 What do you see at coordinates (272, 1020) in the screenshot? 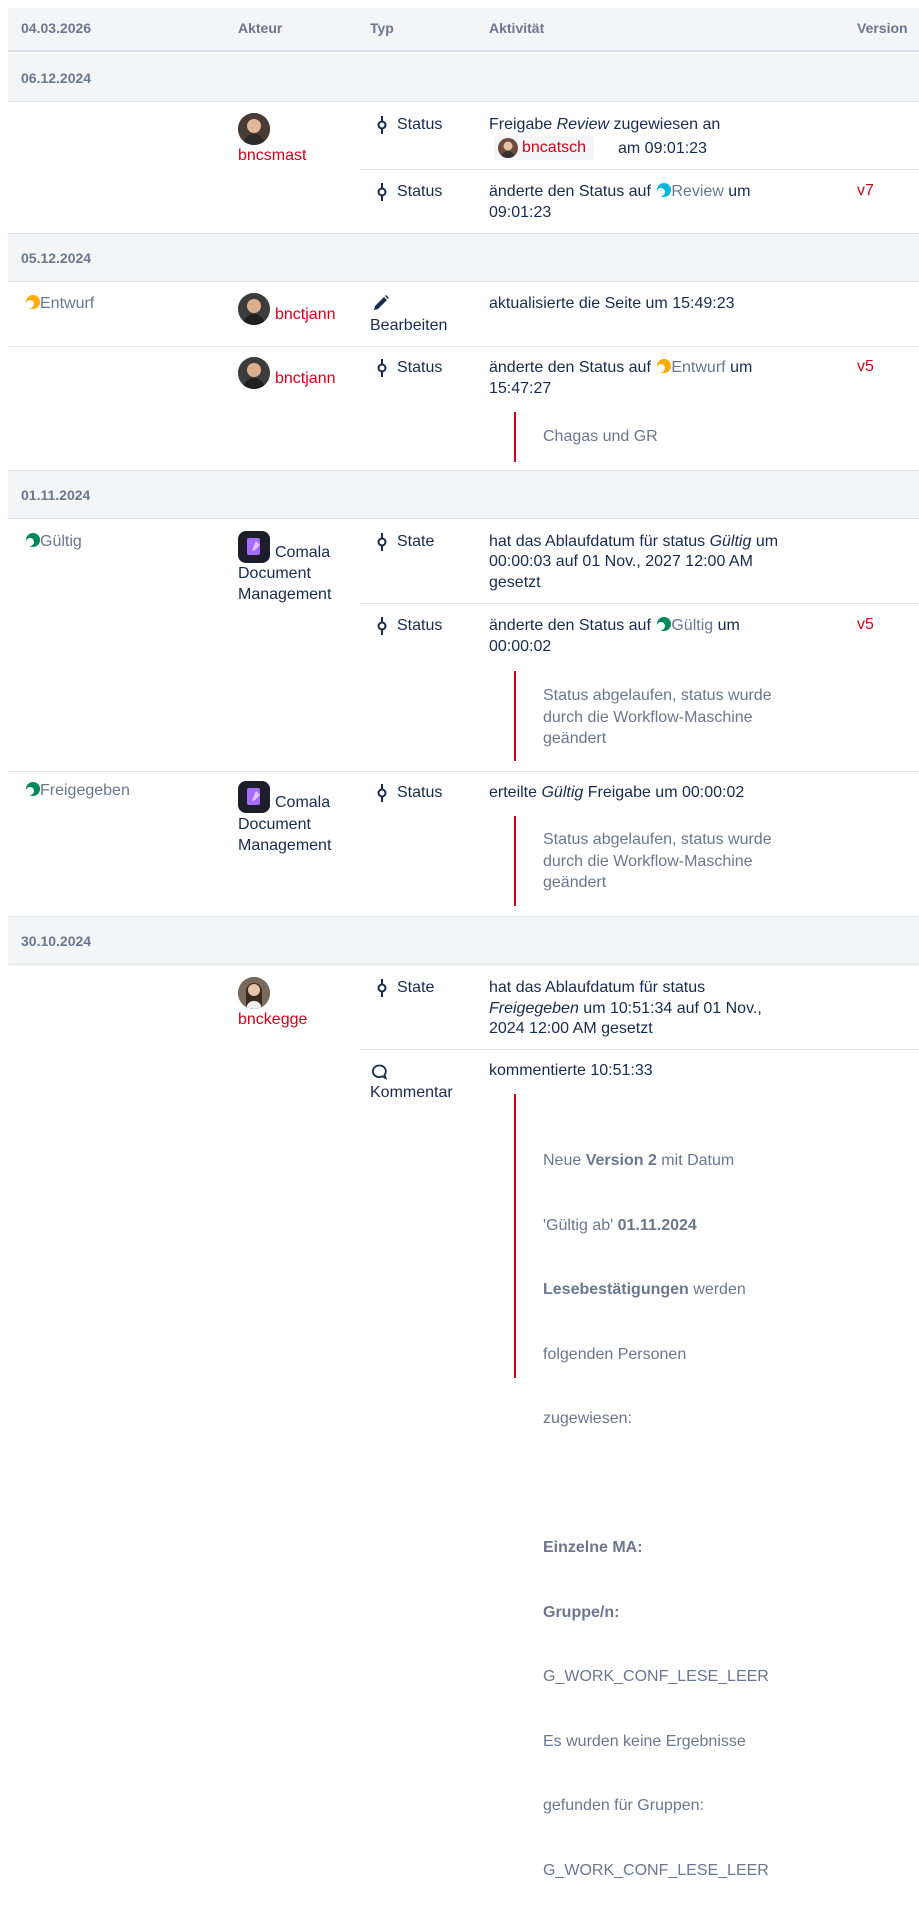
I see `actor-link: bnckegge` at bounding box center [272, 1020].